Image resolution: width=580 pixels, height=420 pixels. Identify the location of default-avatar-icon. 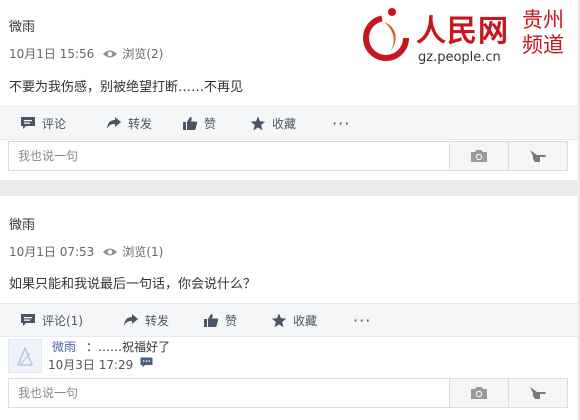
(25, 356).